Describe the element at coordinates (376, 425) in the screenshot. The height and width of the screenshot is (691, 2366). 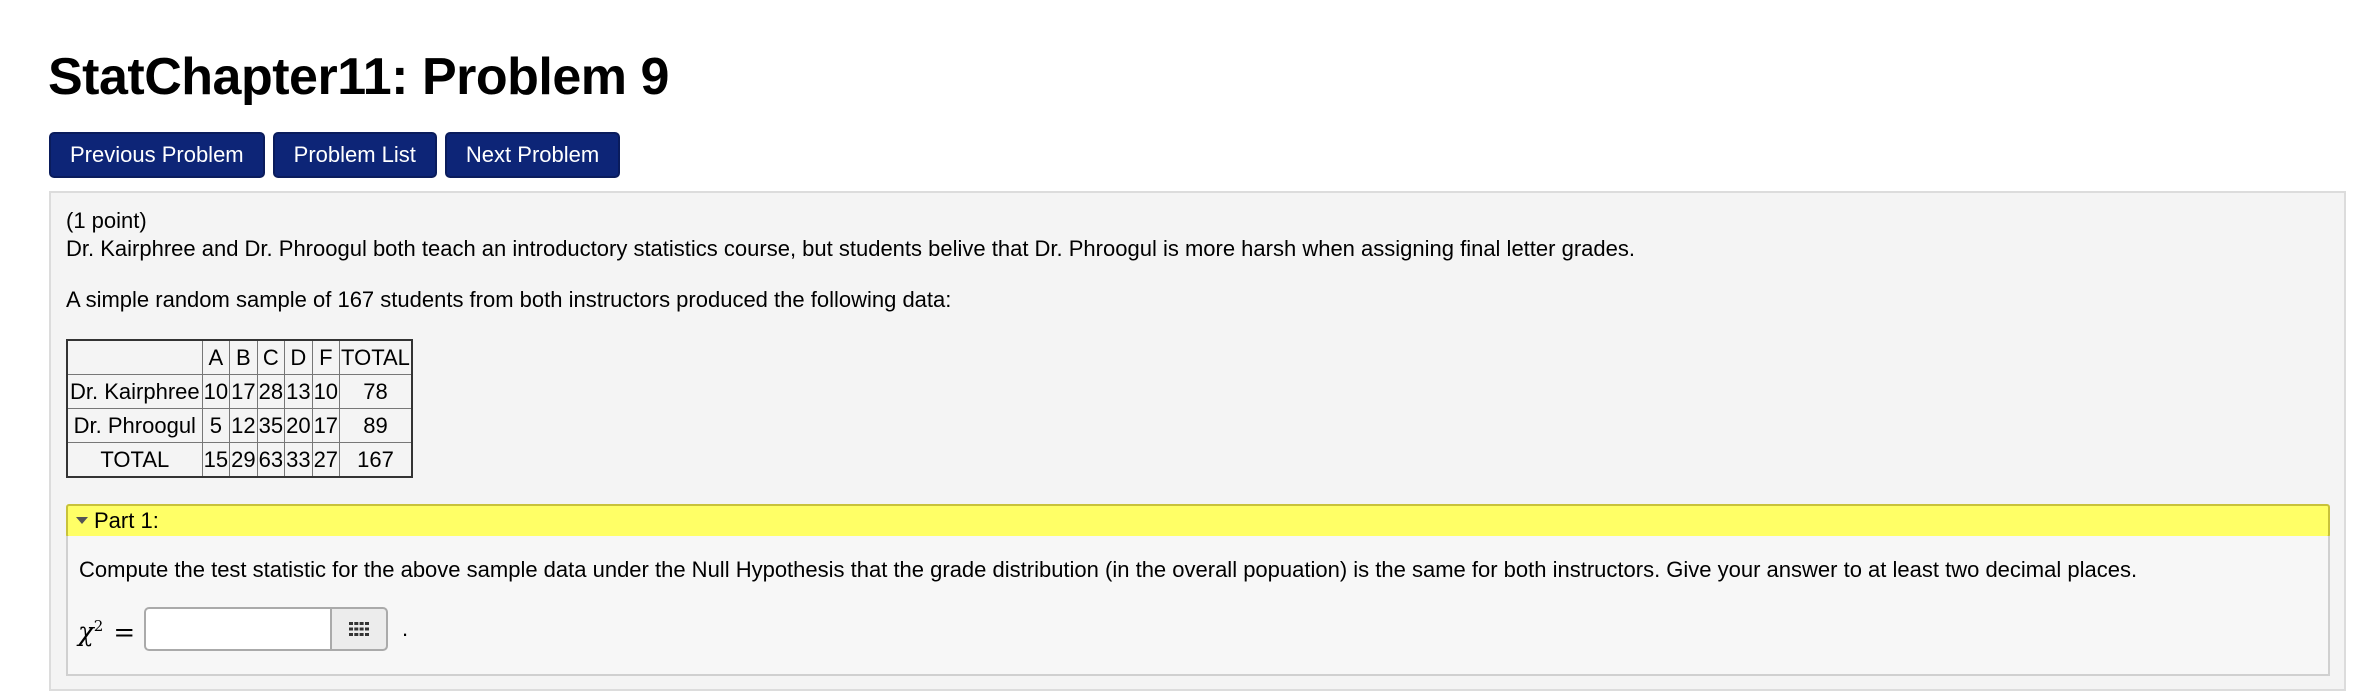
I see `table-cell: 89` at that location.